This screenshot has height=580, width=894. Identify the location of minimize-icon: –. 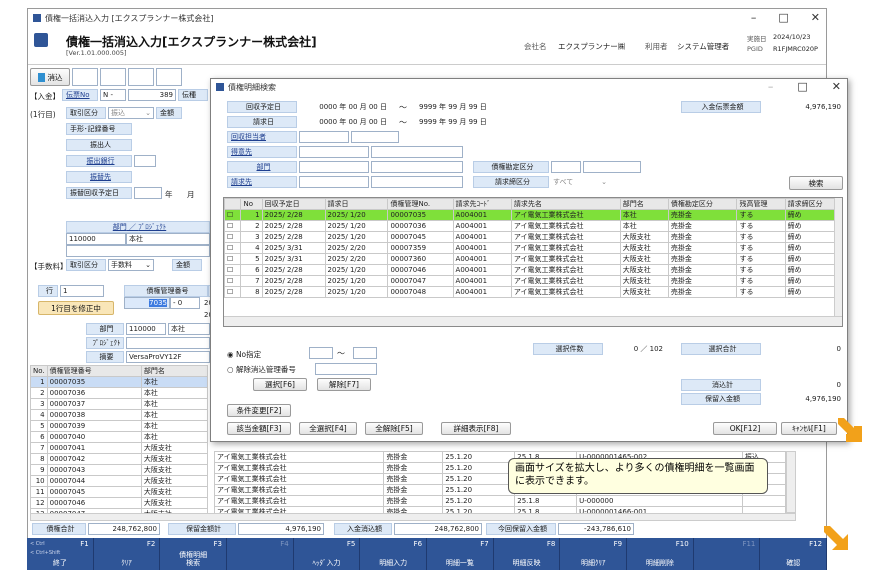
(754, 17).